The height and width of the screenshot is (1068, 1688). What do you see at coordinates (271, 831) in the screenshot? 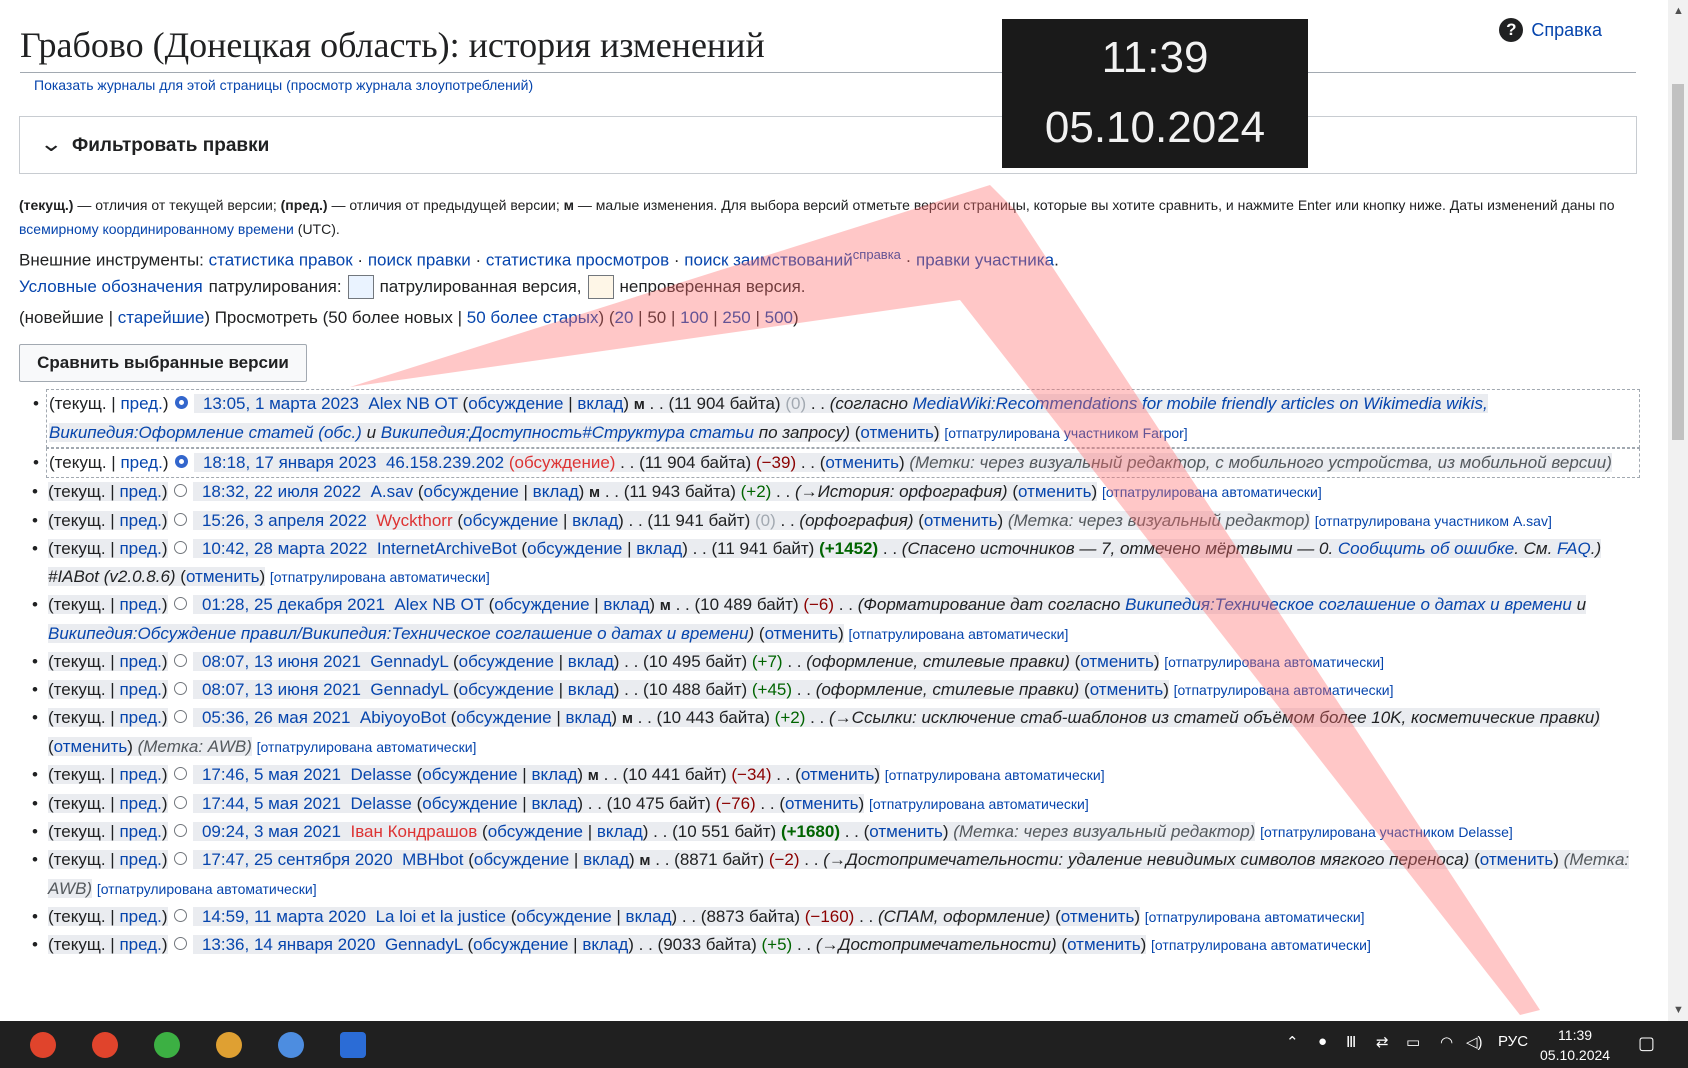
I see `revision-date-link: 09:24, 3 мая 2021` at bounding box center [271, 831].